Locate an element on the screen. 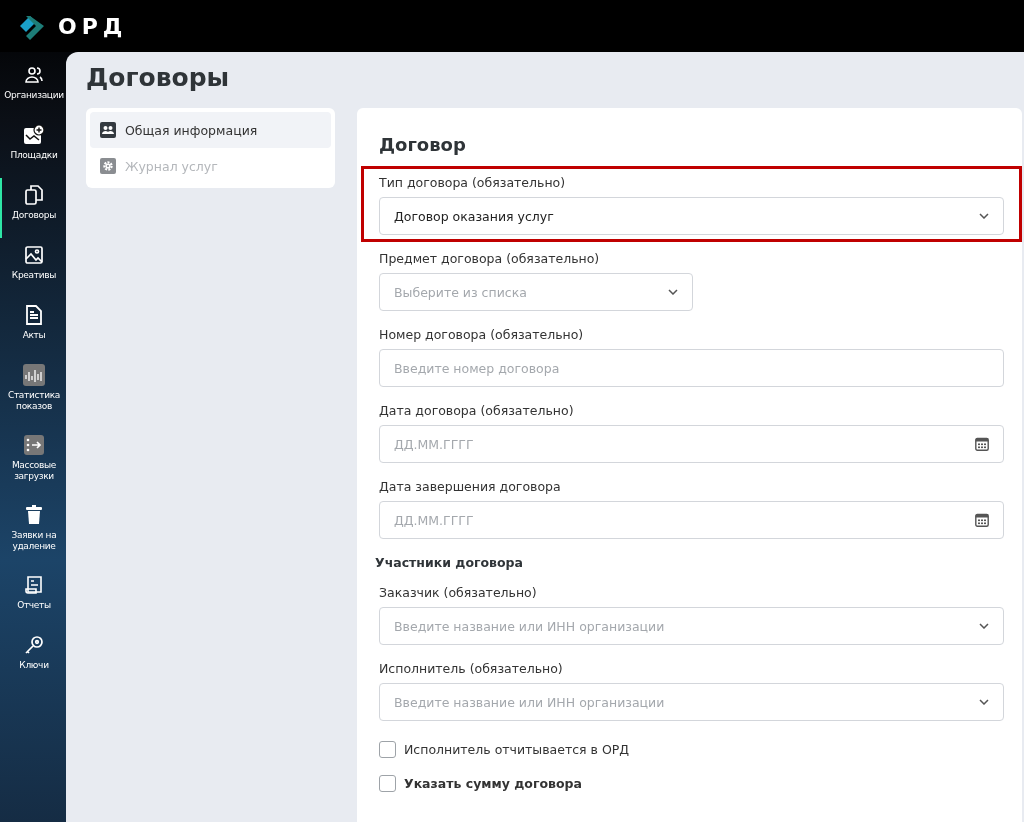 Image resolution: width=1024 pixels, height=822 pixels. field-label: Исполнитель (обязательно) is located at coordinates (471, 669).